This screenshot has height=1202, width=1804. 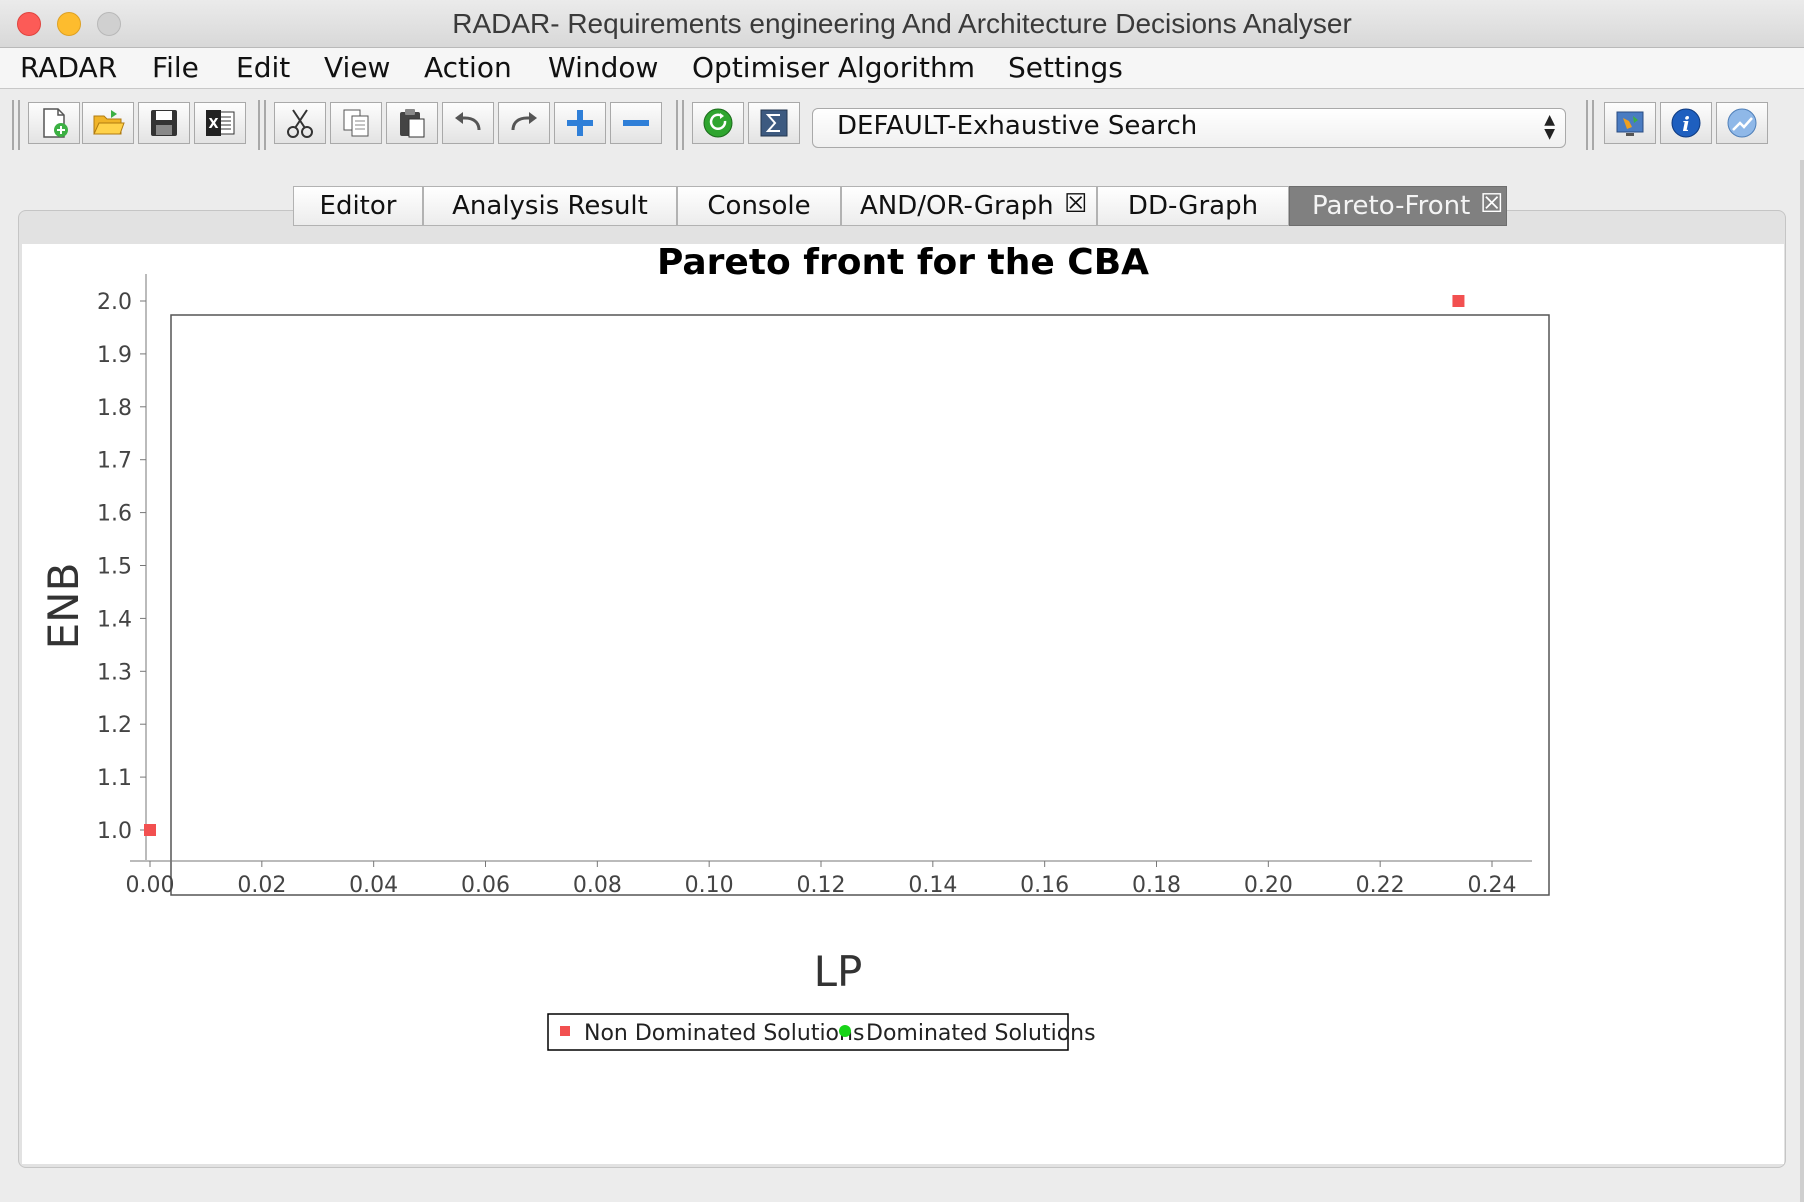 I want to click on toolbar: X DEFAULT-Exhaustive Search ▲ ▼ i, so click(x=902, y=125).